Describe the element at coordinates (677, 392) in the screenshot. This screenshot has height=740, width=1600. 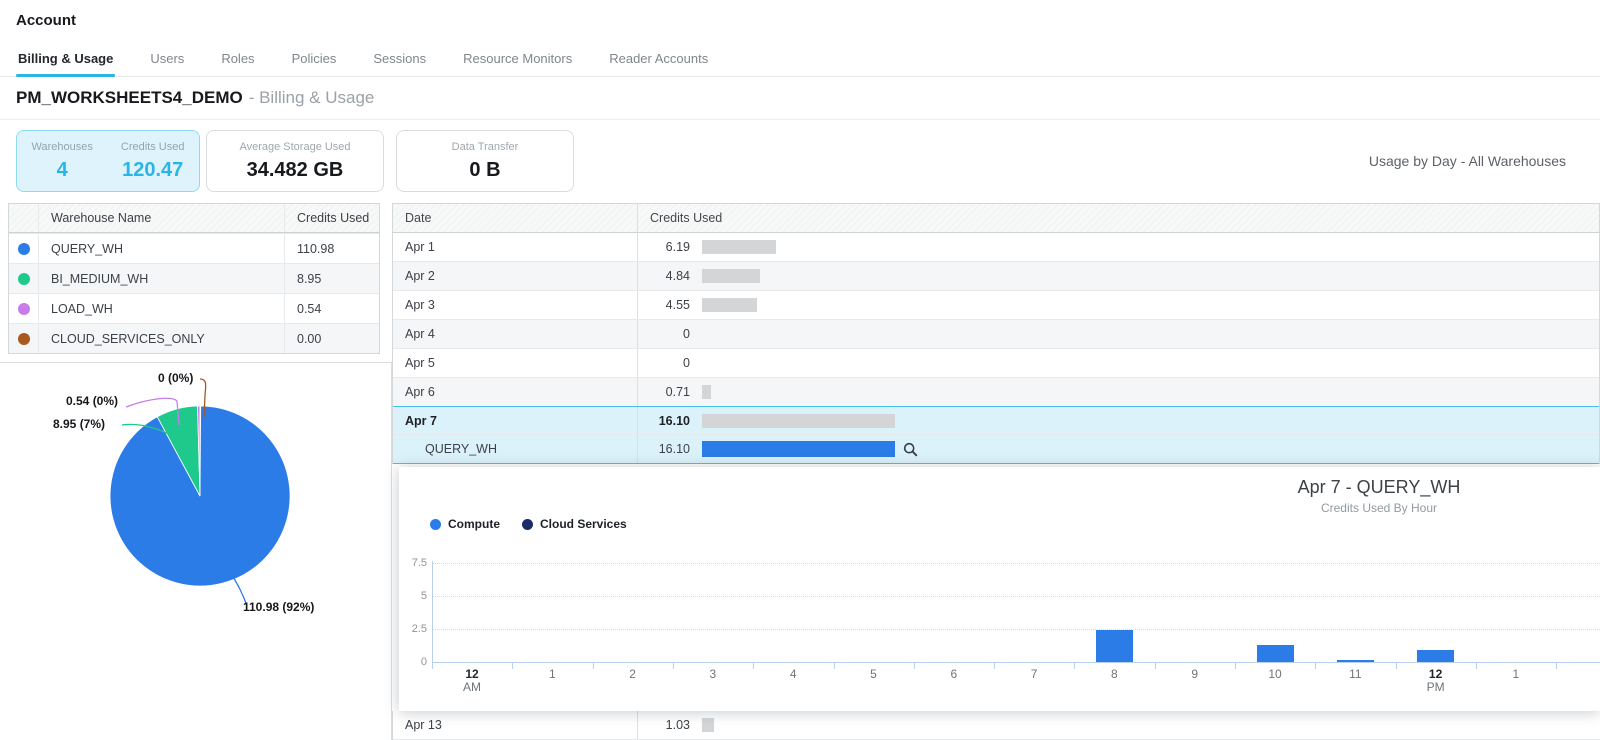
I see `credits-value: 0.71` at that location.